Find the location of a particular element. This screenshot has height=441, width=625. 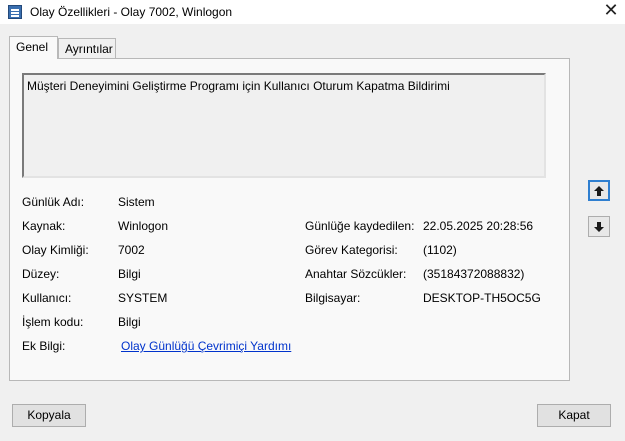

event-id-label: Olay Kimliği: is located at coordinates (55, 250).